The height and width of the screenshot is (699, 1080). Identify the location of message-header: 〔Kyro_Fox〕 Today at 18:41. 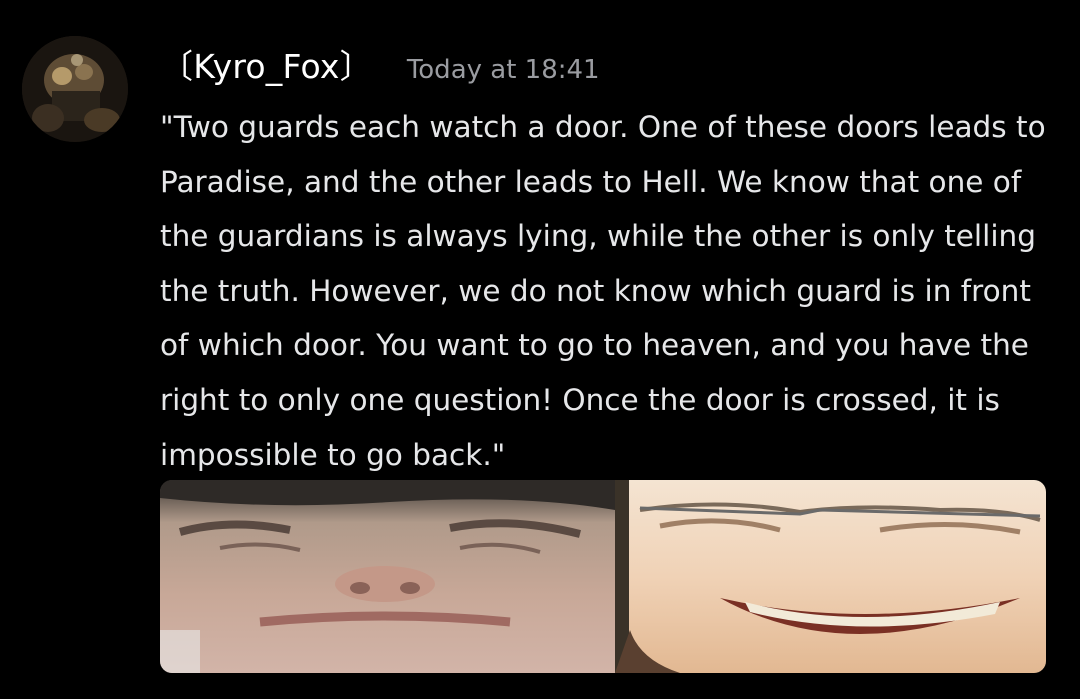
(380, 68).